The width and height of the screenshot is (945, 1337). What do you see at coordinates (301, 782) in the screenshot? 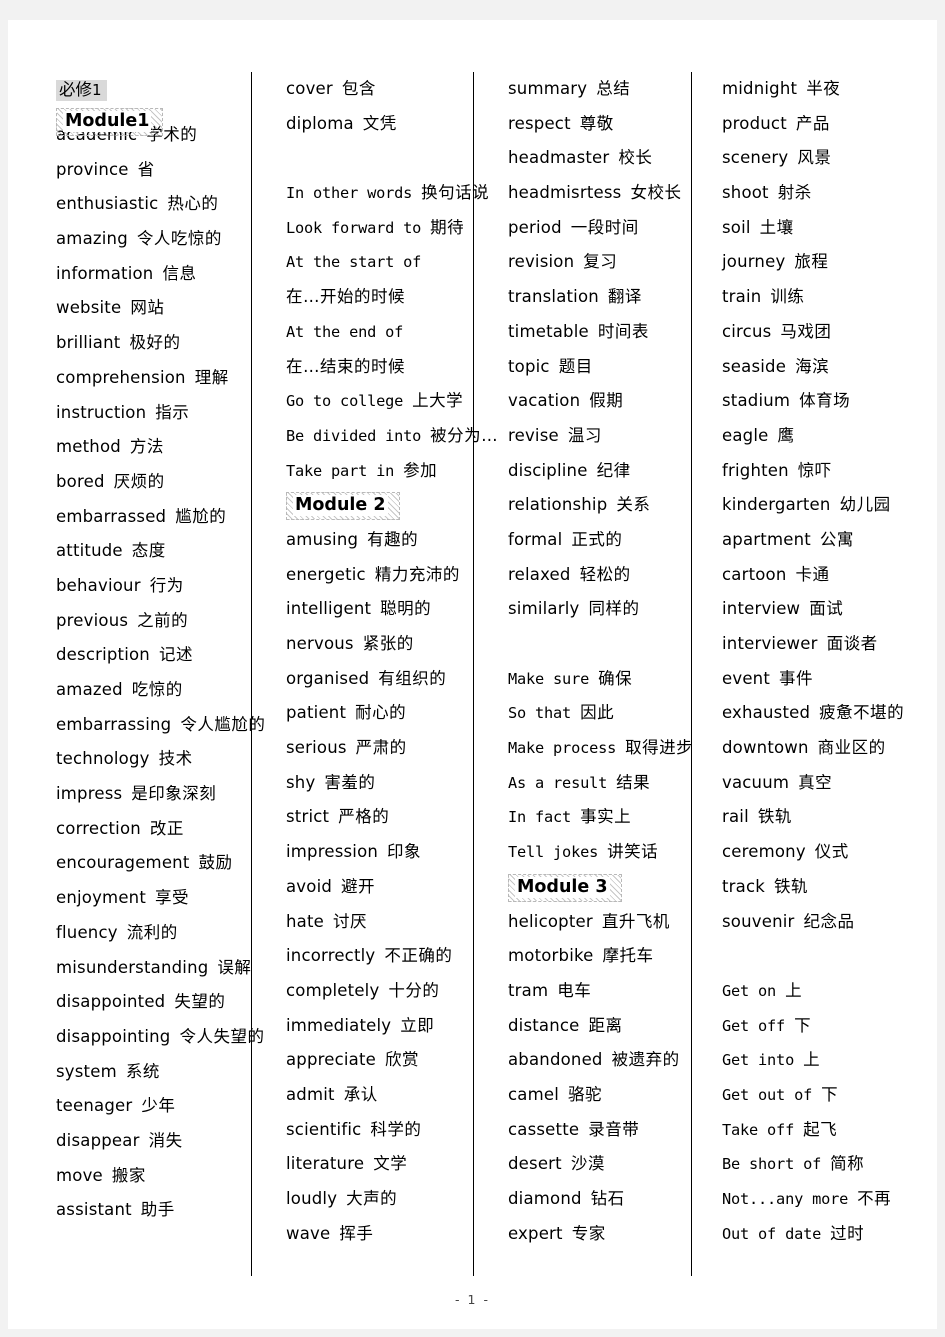
I see `entry-english: shy` at bounding box center [301, 782].